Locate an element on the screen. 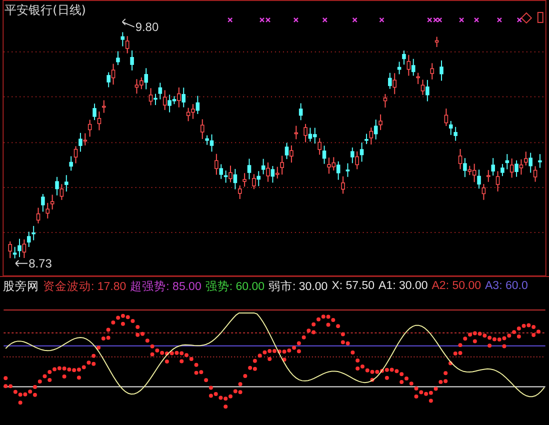 The height and width of the screenshot is (425, 549). legend-label: 弱市: 30.00 is located at coordinates (298, 286).